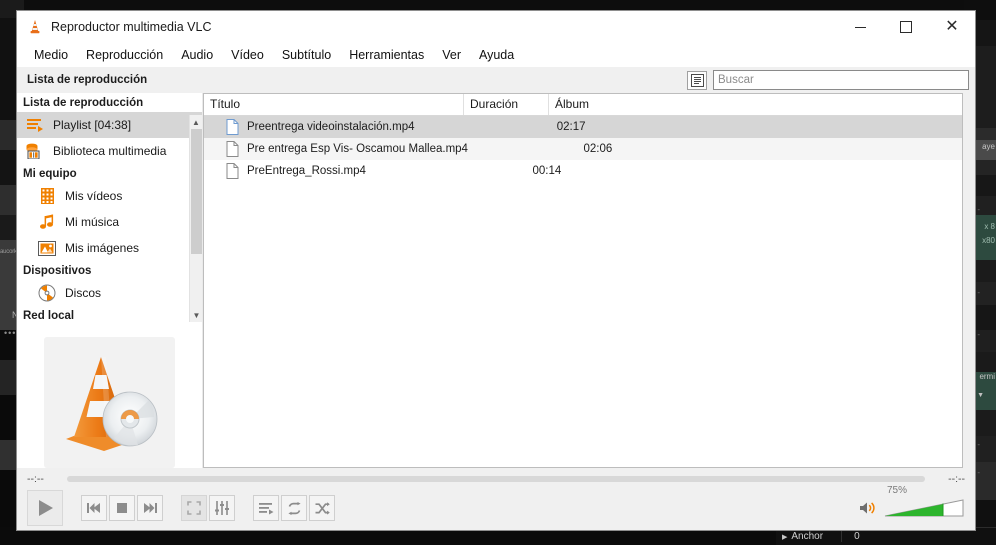 The width and height of the screenshot is (996, 545). What do you see at coordinates (306, 171) in the screenshot?
I see `cell-title-text: PreEntrega_Rossi.mp4` at bounding box center [306, 171].